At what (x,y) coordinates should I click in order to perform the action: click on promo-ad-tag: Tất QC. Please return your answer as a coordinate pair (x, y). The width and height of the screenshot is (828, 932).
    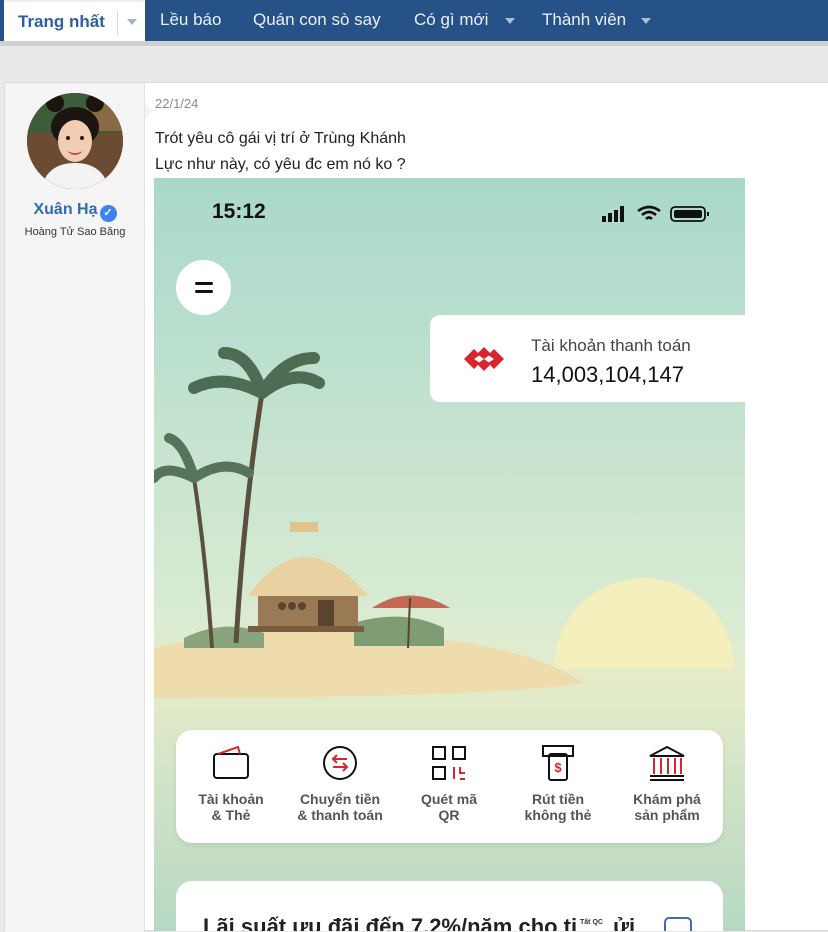
    Looking at the image, I should click on (591, 922).